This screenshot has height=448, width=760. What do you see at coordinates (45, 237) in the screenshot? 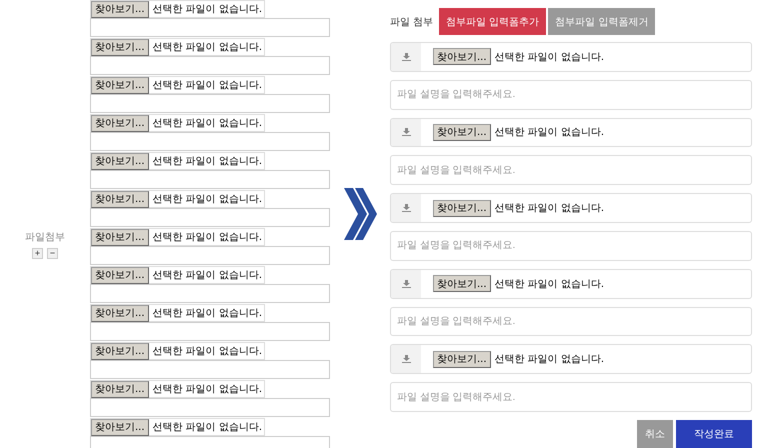
I see `field-label: 파일첨부` at bounding box center [45, 237].